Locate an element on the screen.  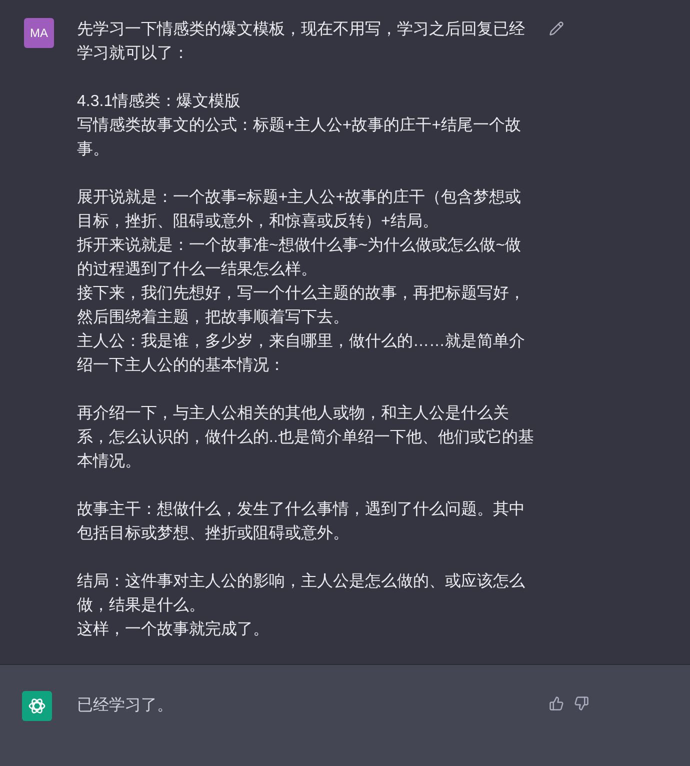
message-text: 已经学习了。 is located at coordinates (125, 706).